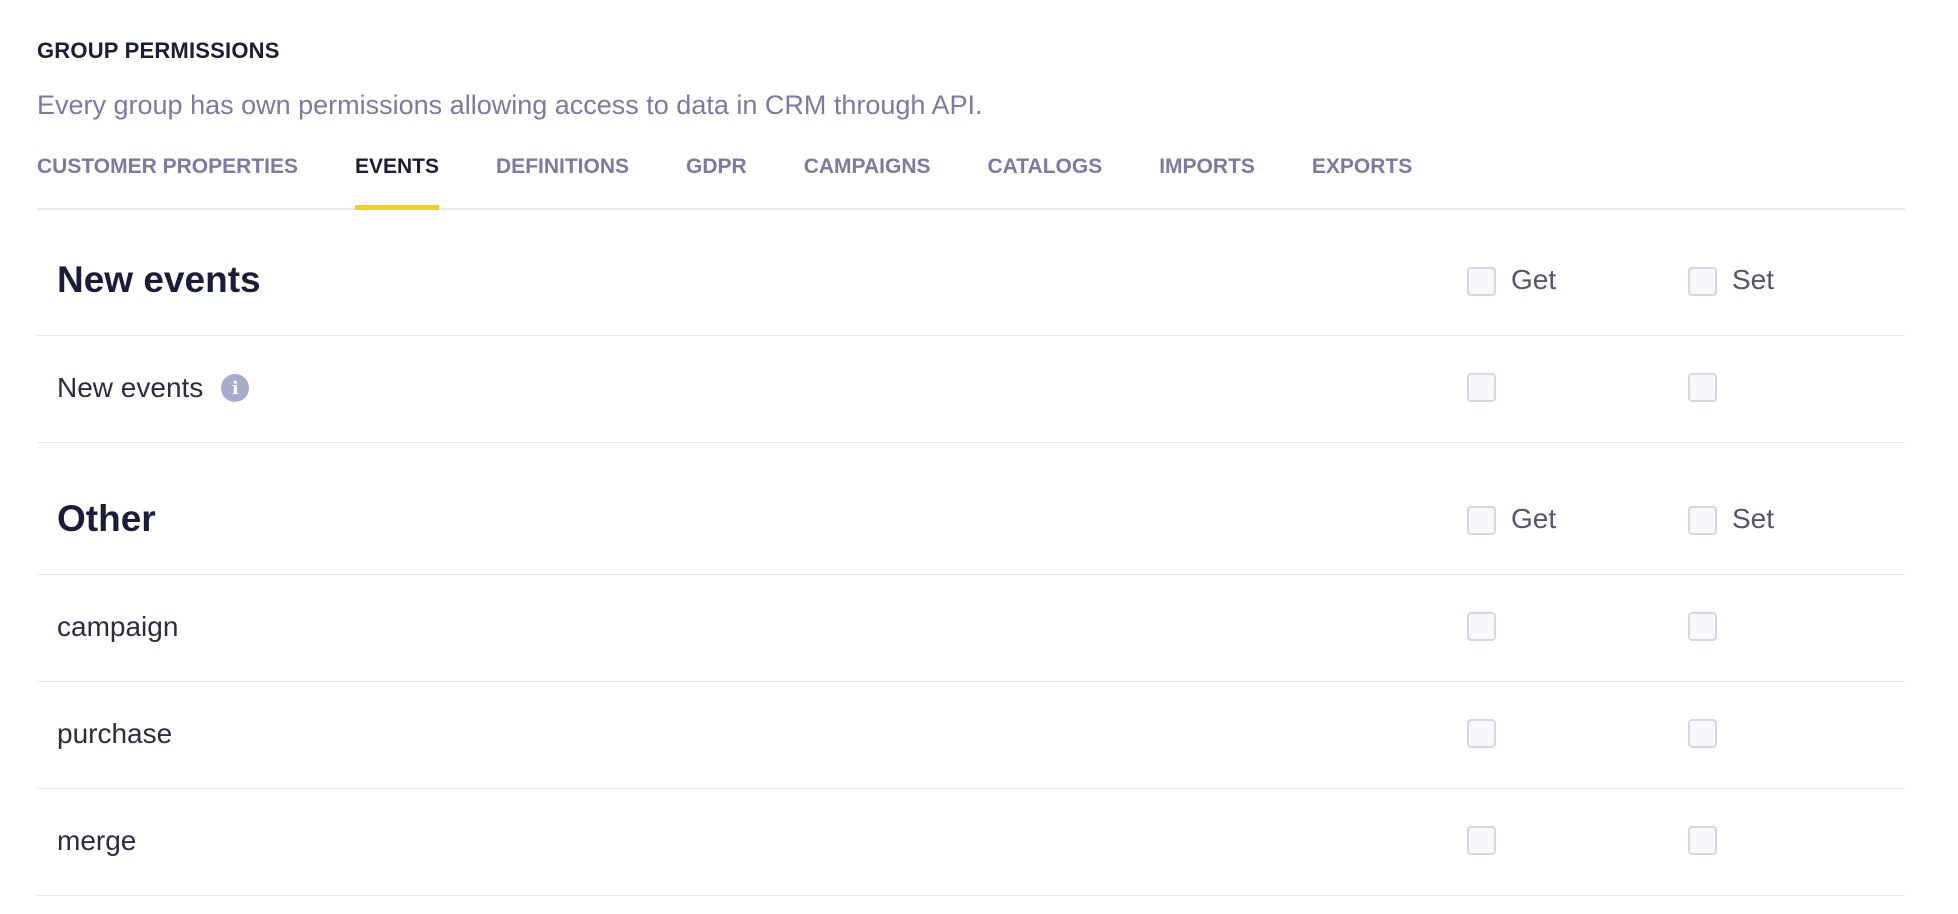 This screenshot has width=1958, height=914. What do you see at coordinates (97, 840) in the screenshot?
I see `row-label: merge` at bounding box center [97, 840].